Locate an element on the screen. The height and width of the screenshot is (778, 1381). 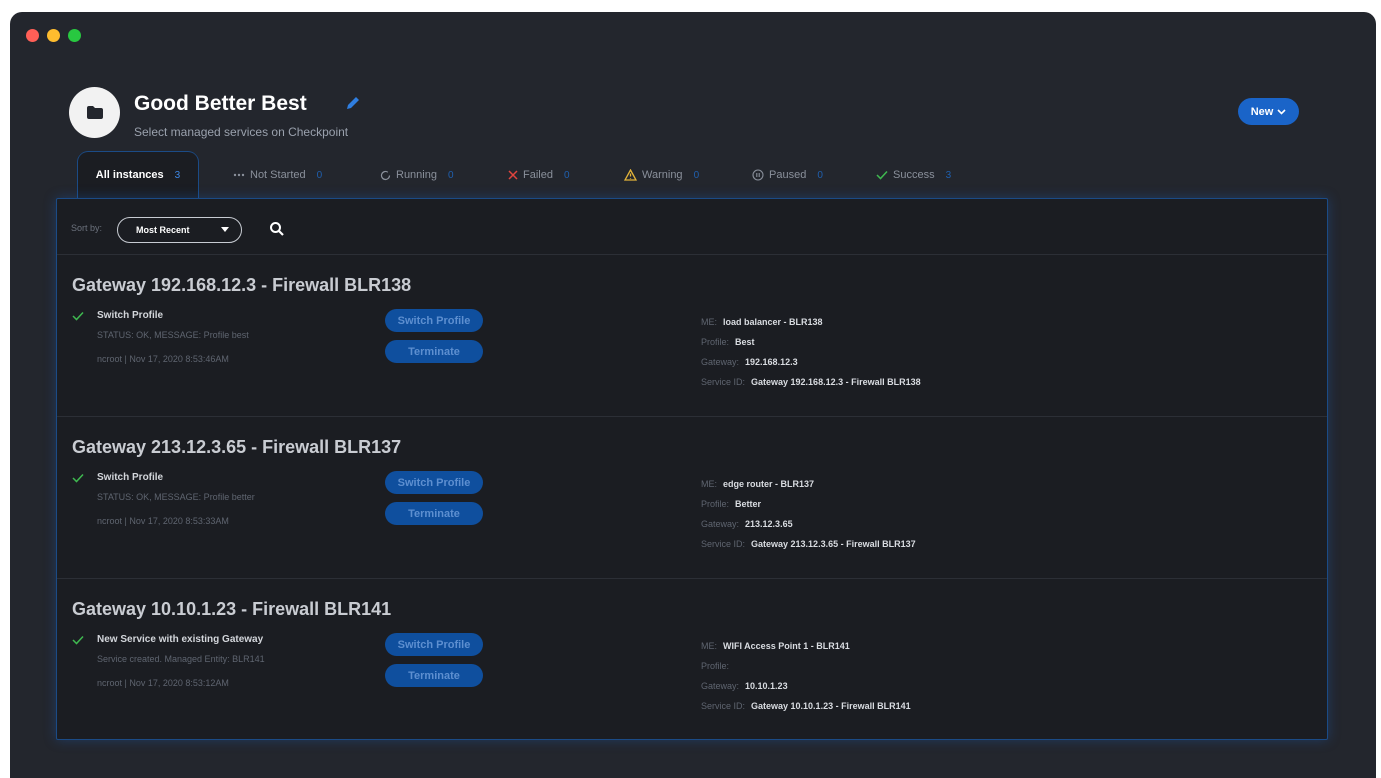
gateway-value: 192.168.12.3 is located at coordinates (771, 362).